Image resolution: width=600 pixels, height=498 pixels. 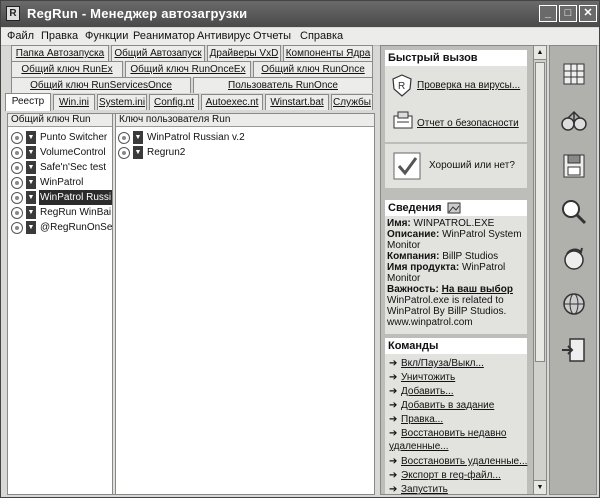 I want to click on list-item-label: WinPatrol Russian v.2, so click(x=196, y=137).